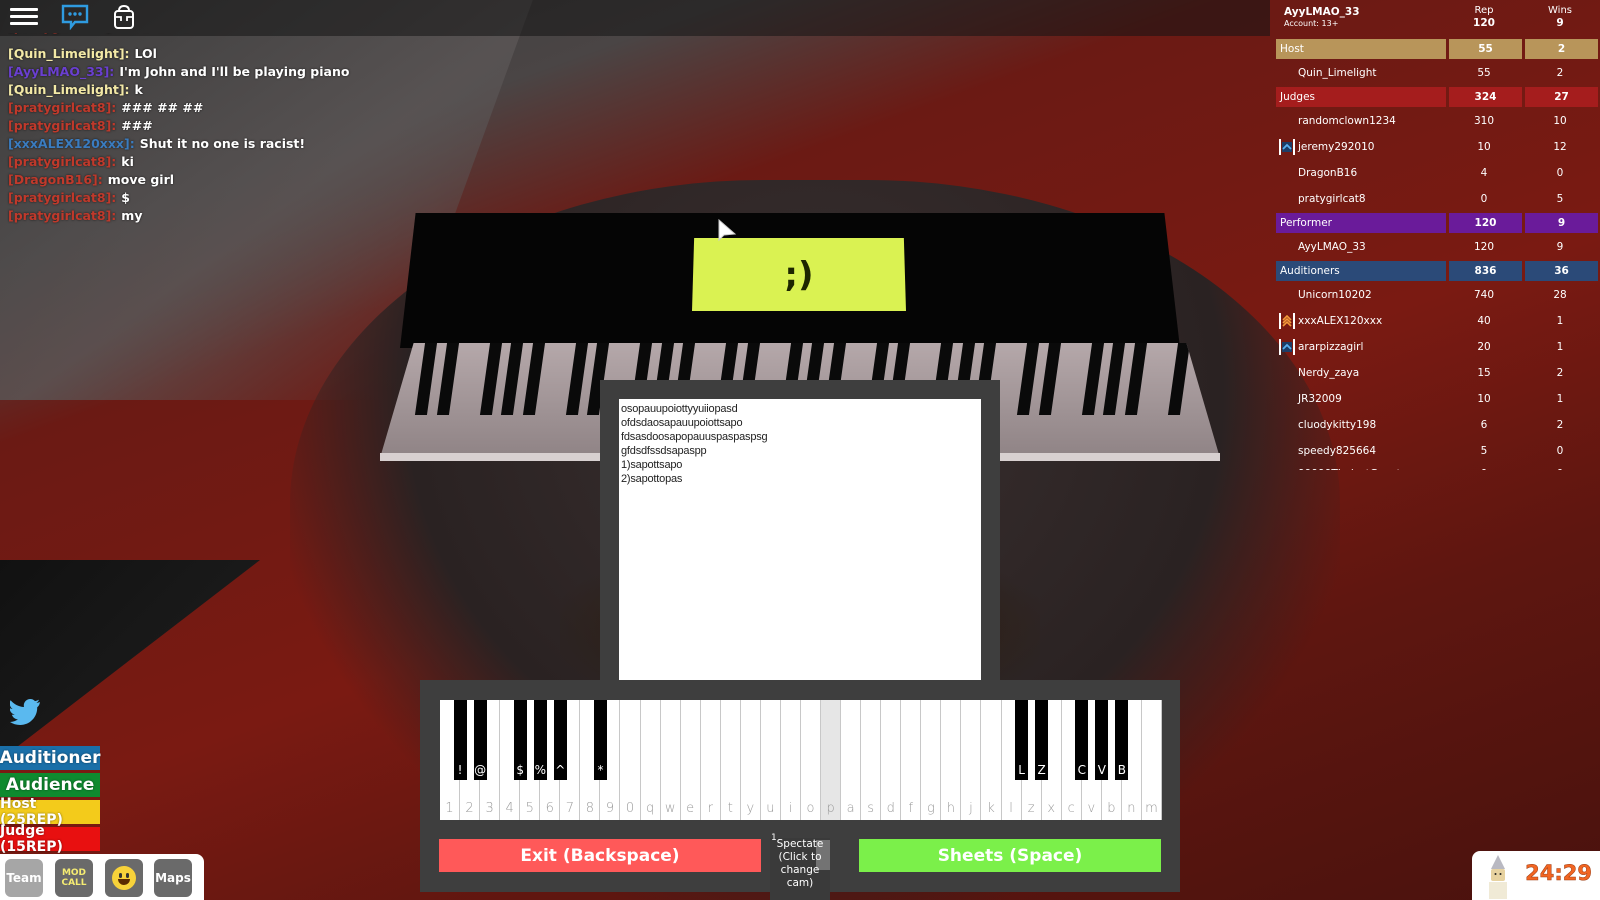 The height and width of the screenshot is (900, 1600). I want to click on key-label: z, so click(1031, 808).